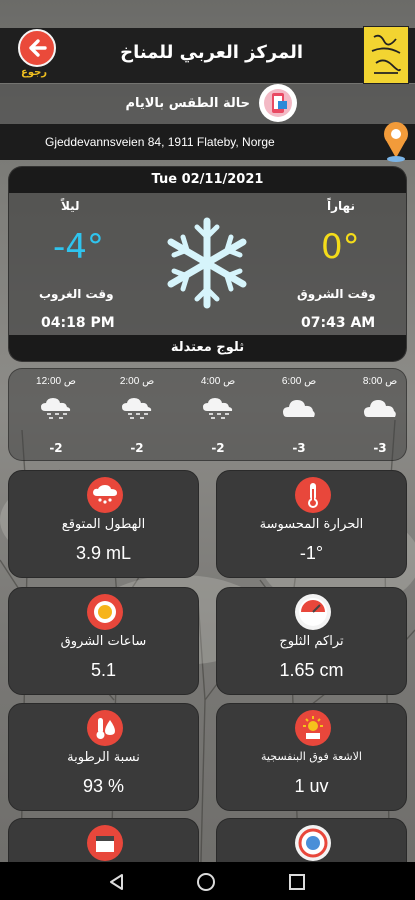 This screenshot has width=415, height=900. I want to click on hour-time: 2:00 ص, so click(137, 381).